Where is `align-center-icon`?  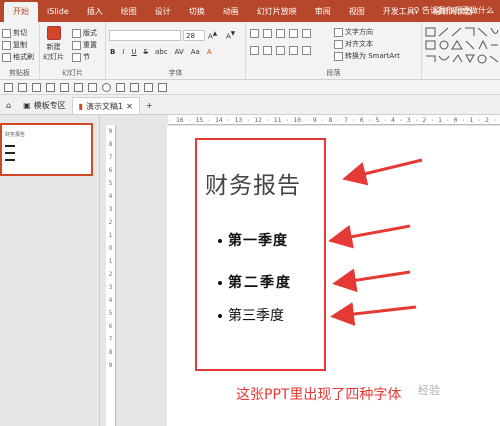
align-center-icon is located at coordinates (267, 50).